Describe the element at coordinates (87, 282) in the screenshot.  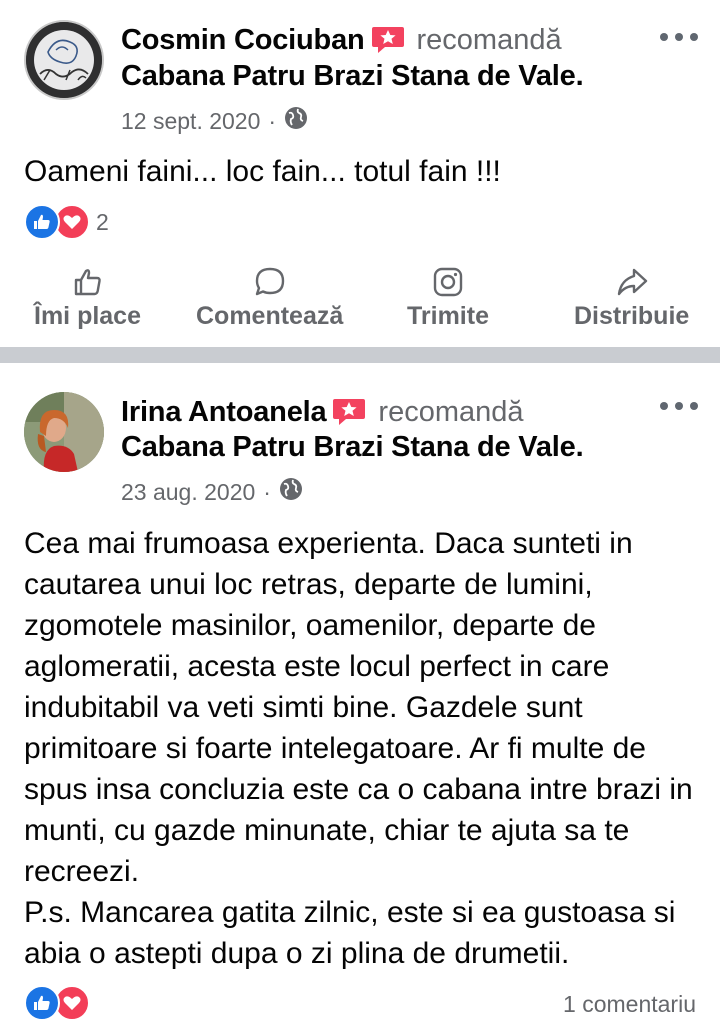
I see `thumbs-up-icon` at that location.